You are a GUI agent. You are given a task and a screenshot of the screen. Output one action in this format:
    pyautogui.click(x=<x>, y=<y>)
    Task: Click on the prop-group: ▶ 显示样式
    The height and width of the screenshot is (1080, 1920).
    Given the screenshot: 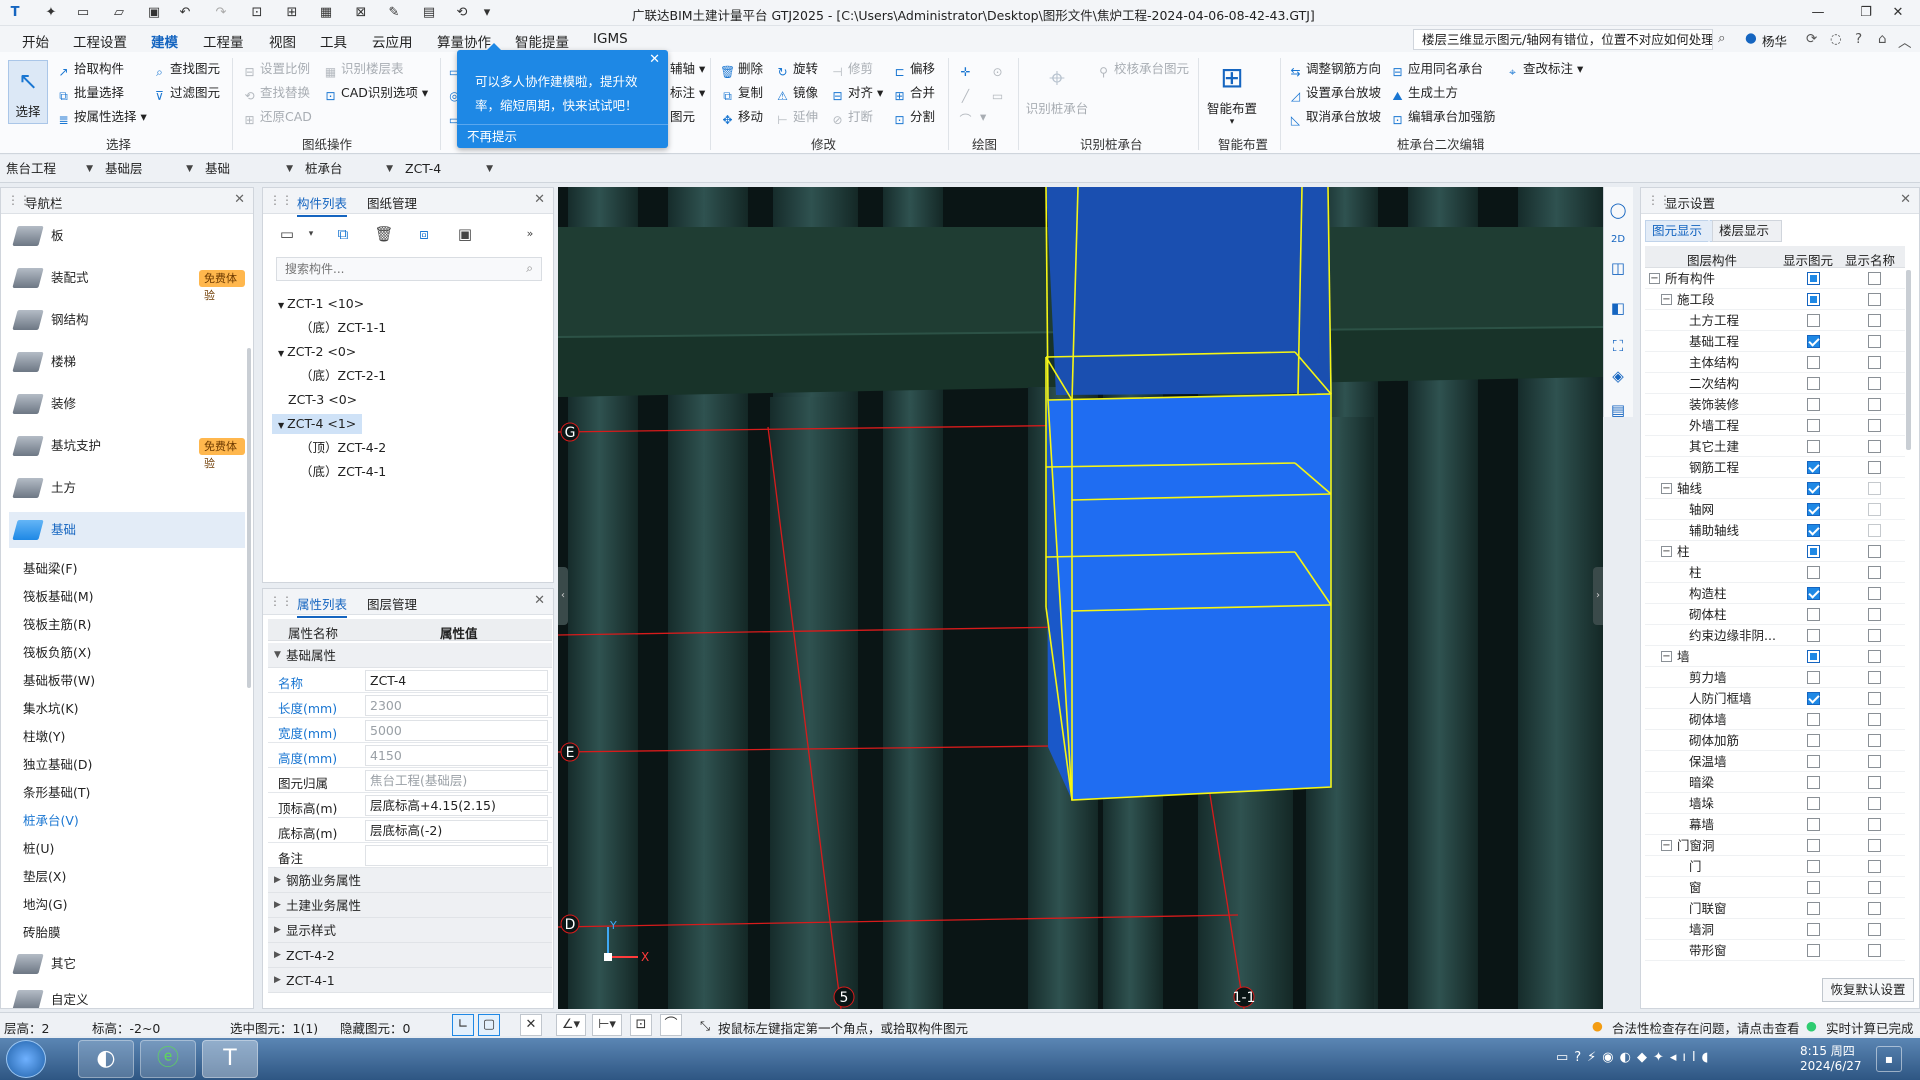 What is the action you would take?
    pyautogui.click(x=410, y=930)
    